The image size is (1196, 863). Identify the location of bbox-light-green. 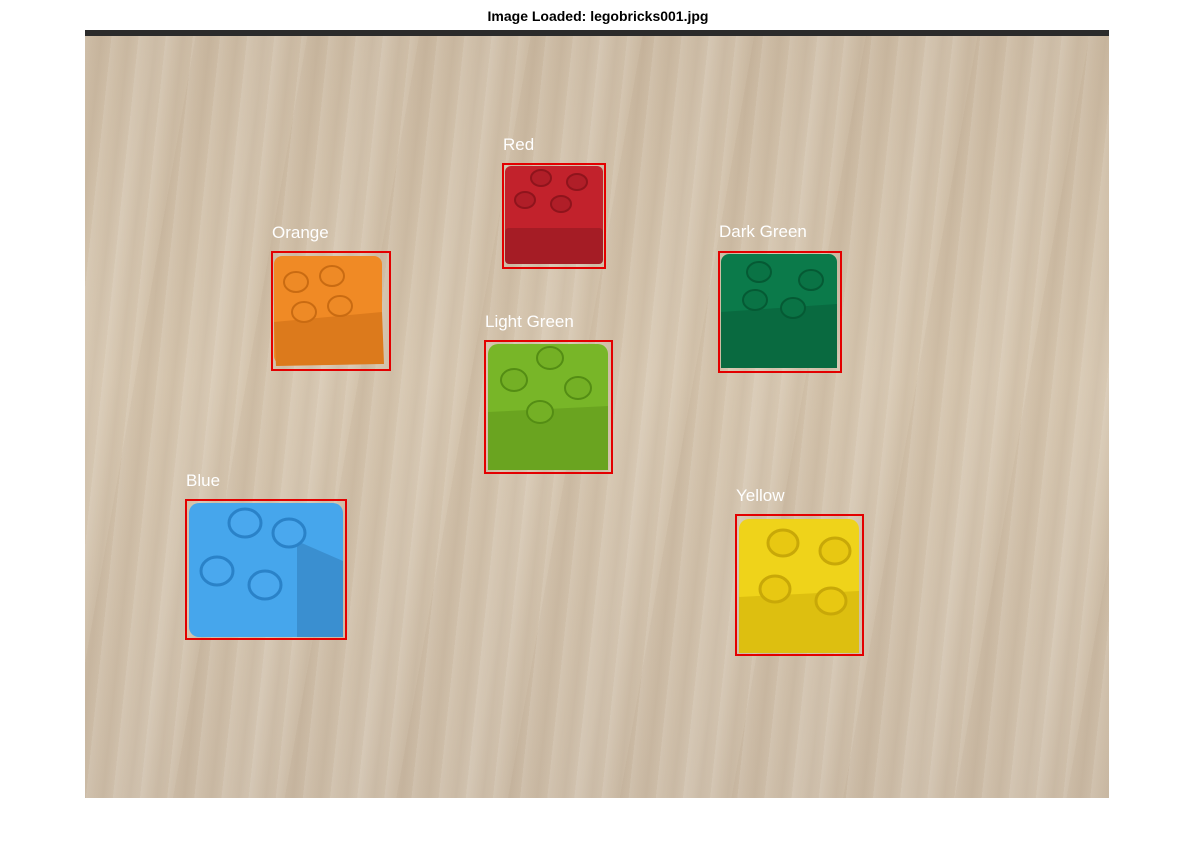
(548, 407).